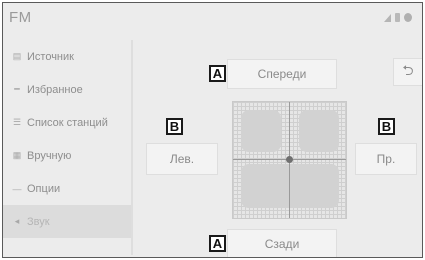  What do you see at coordinates (407, 72) in the screenshot?
I see `back-button: ⮌` at bounding box center [407, 72].